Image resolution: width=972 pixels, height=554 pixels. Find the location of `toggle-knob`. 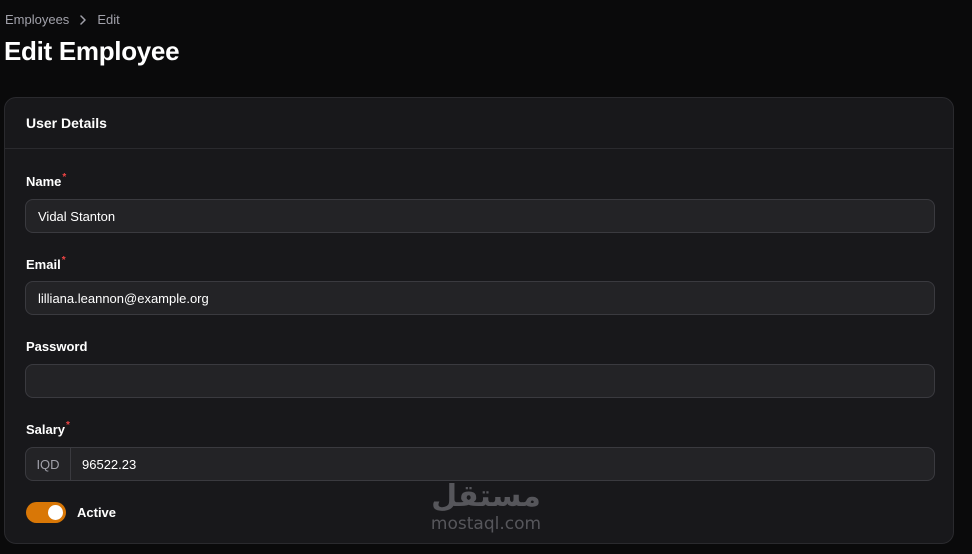

toggle-knob is located at coordinates (55, 512).